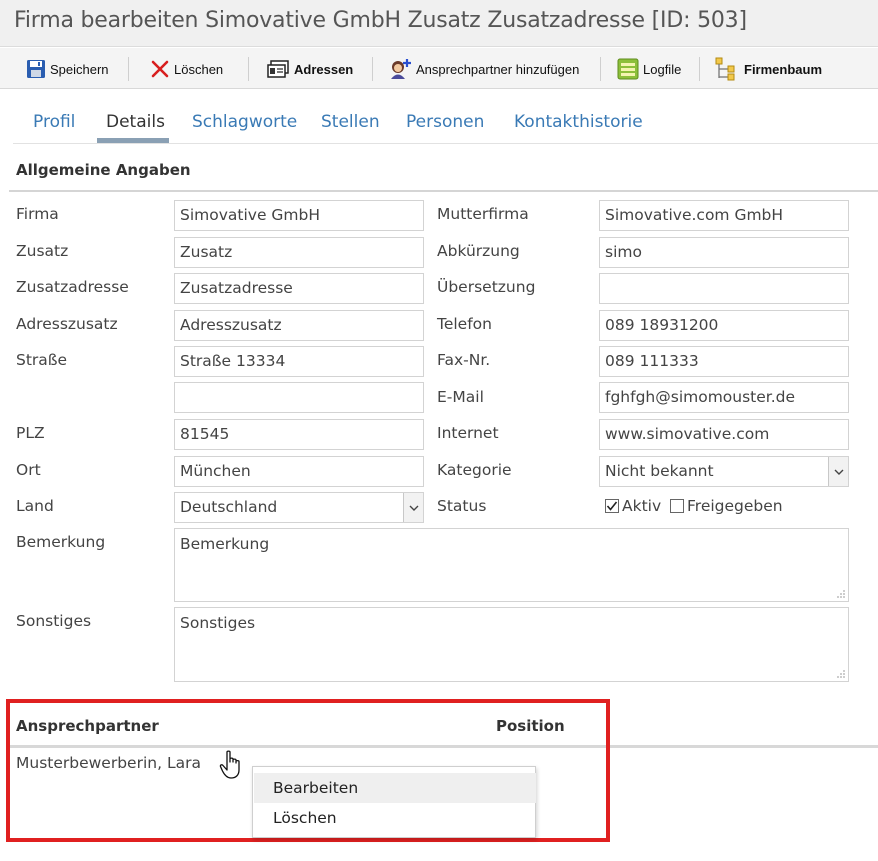  I want to click on context-menu-edit: Bearbeiten, so click(395, 788).